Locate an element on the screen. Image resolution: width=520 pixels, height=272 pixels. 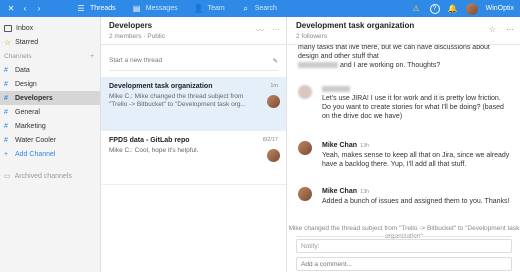
top-bar-right: ⚠ ? 🔔 WinOptix is located at coordinates (465, 8).